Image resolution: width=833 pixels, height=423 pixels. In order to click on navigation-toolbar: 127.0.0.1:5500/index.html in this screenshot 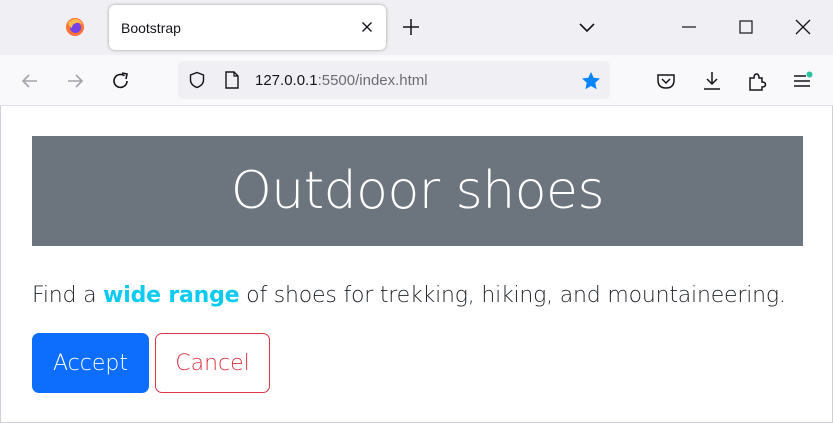, I will do `click(416, 80)`.